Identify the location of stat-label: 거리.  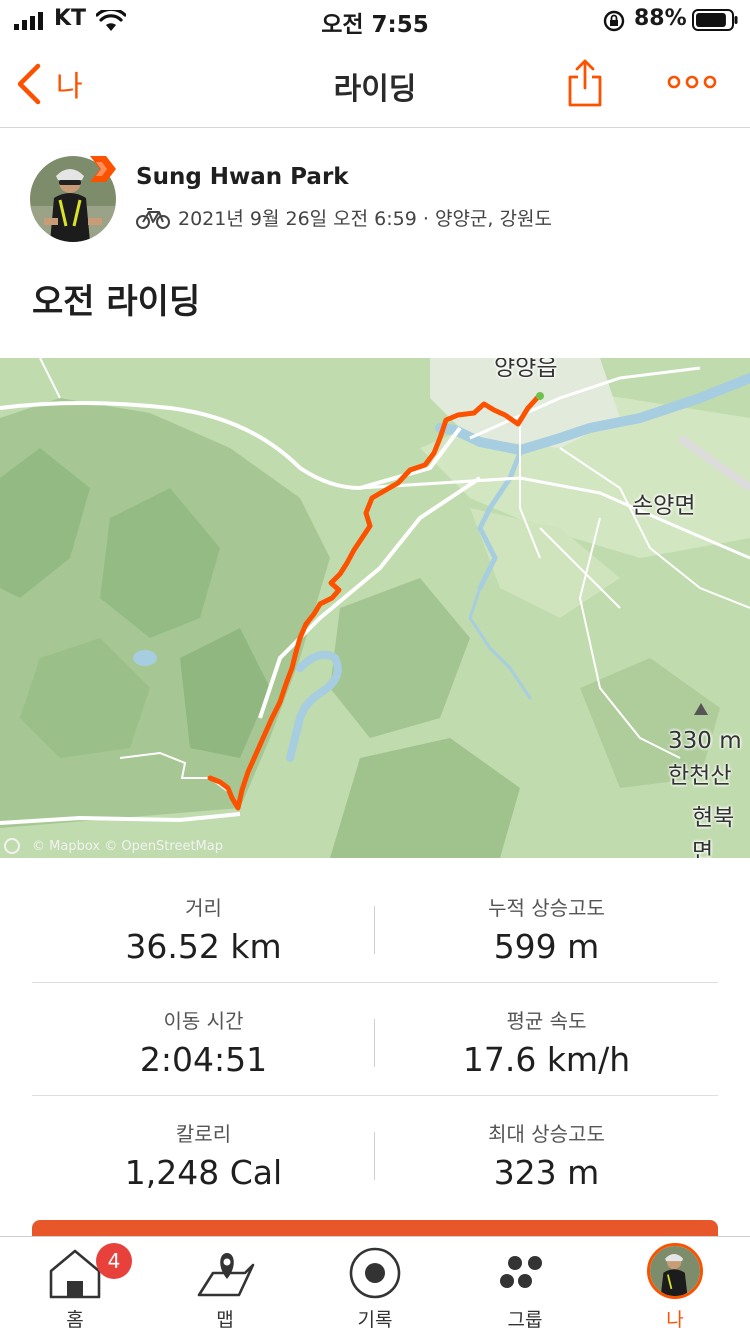
(203, 908).